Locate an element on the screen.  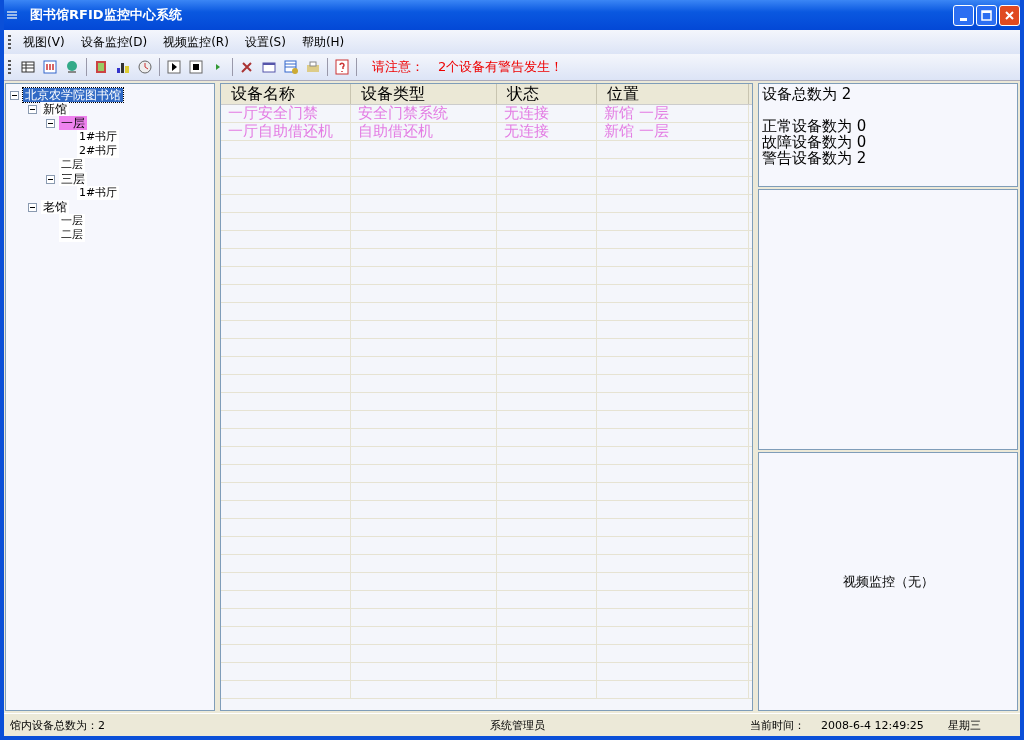
maximize-icon is located at coordinates (986, 15).